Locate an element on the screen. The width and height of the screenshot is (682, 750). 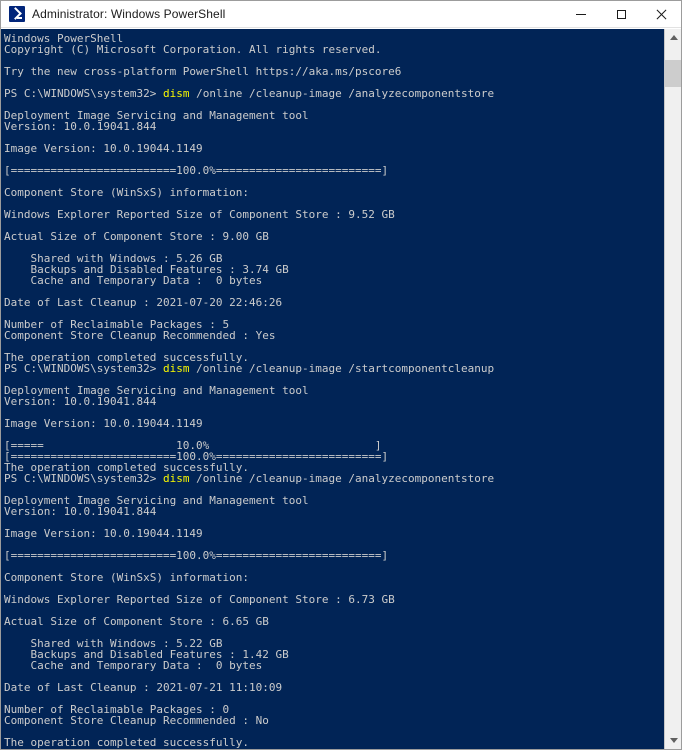
console-output-line: Actual Size of Component Store : 9.00 GB is located at coordinates (136, 236).